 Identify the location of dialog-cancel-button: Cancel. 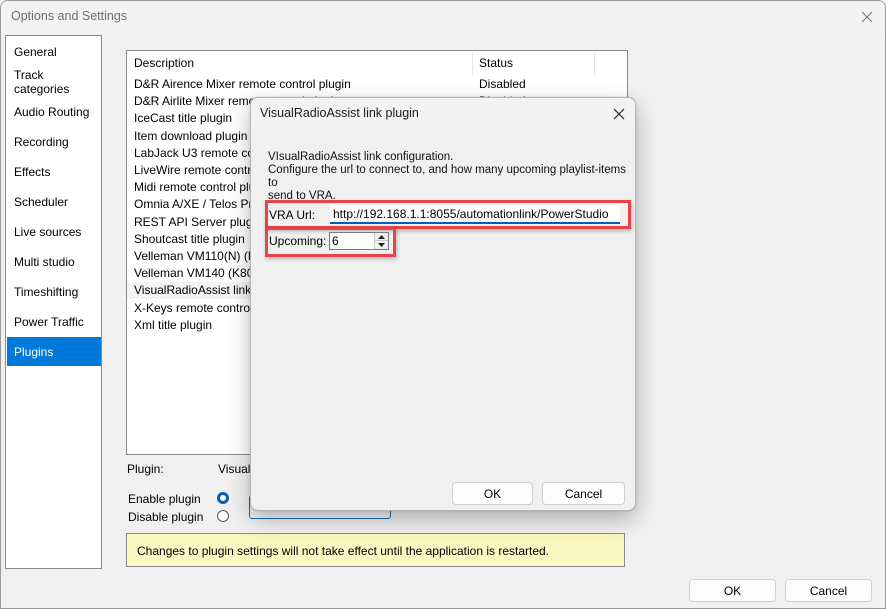
(583, 493).